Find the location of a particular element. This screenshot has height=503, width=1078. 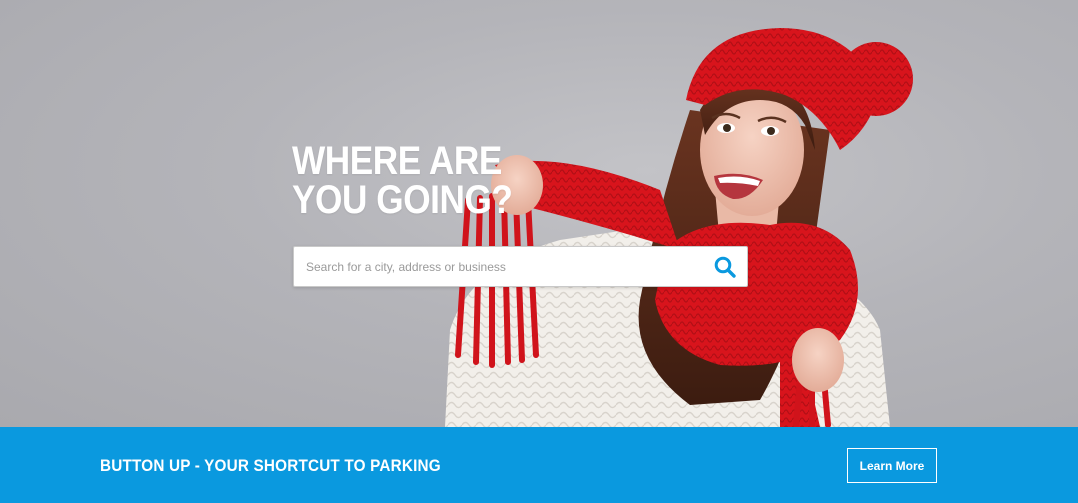

learn-more-button: Learn More is located at coordinates (892, 465).